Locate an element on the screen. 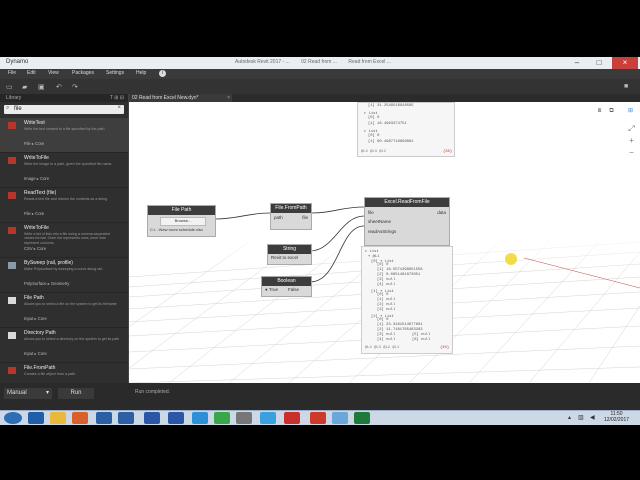 The image size is (640, 480). graph-view-icon: ⧉ is located at coordinates (611, 111).